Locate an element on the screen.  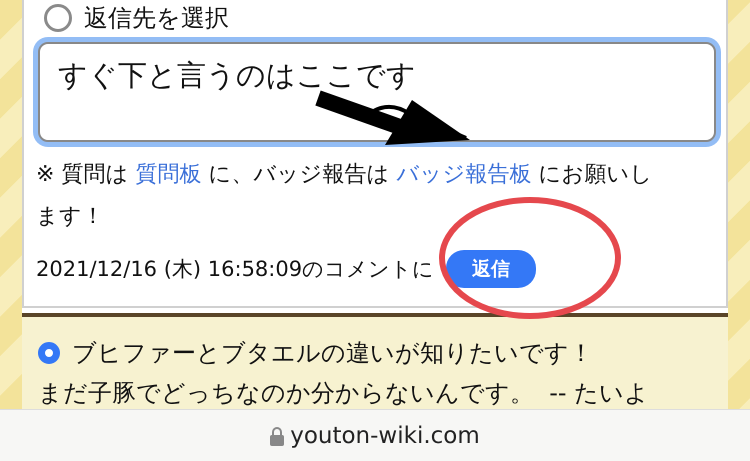
url-text: youton-wiki.com is located at coordinates (385, 435).